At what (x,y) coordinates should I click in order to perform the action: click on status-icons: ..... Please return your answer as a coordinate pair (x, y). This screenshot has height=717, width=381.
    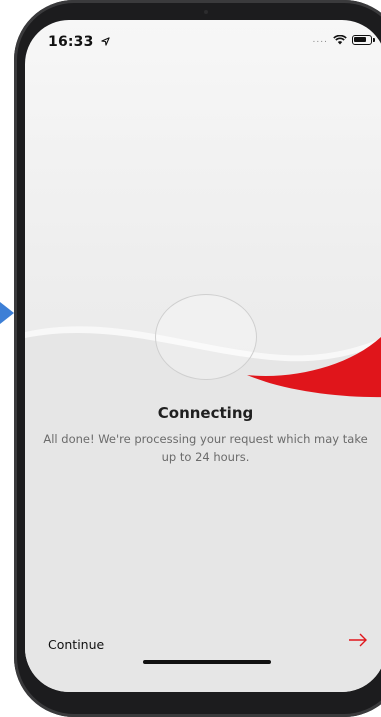
    Looking at the image, I should click on (343, 40).